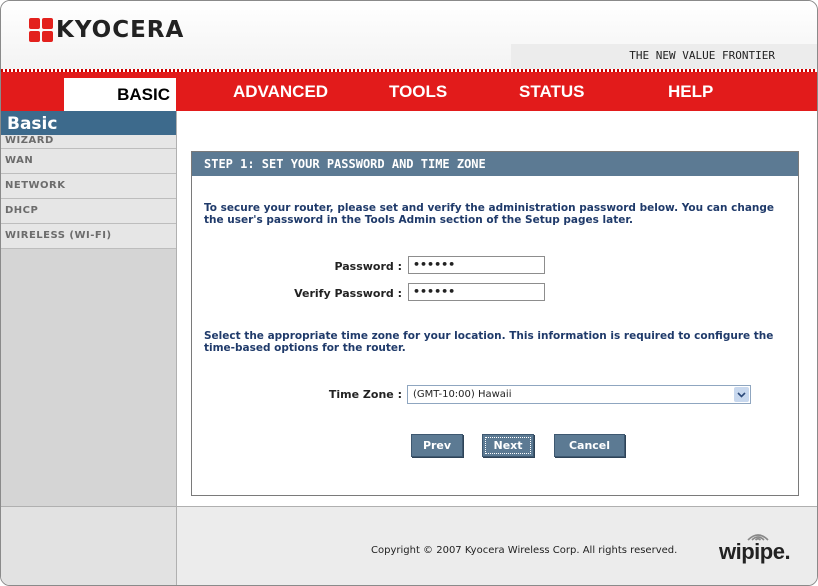 Image resolution: width=818 pixels, height=586 pixels. What do you see at coordinates (120, 94) in the screenshot?
I see `tab-basic: BASIC` at bounding box center [120, 94].